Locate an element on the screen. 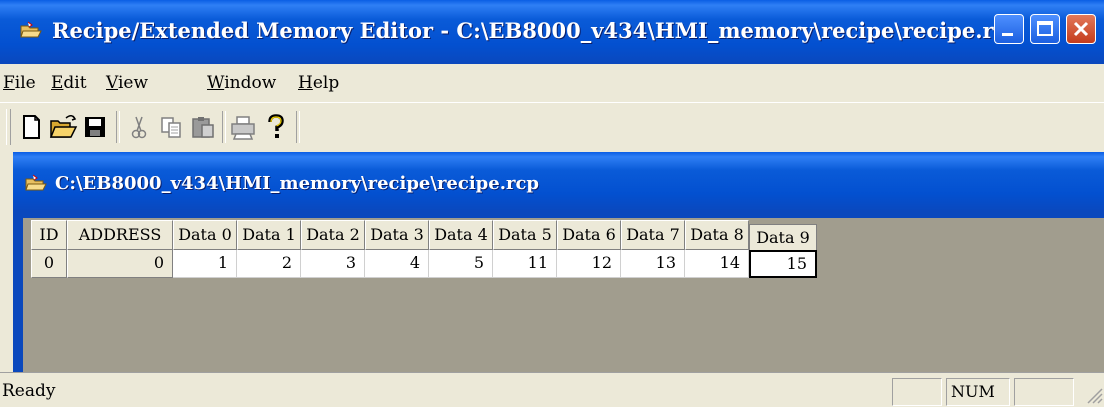  column-header-data-8: Data 8 is located at coordinates (717, 235).